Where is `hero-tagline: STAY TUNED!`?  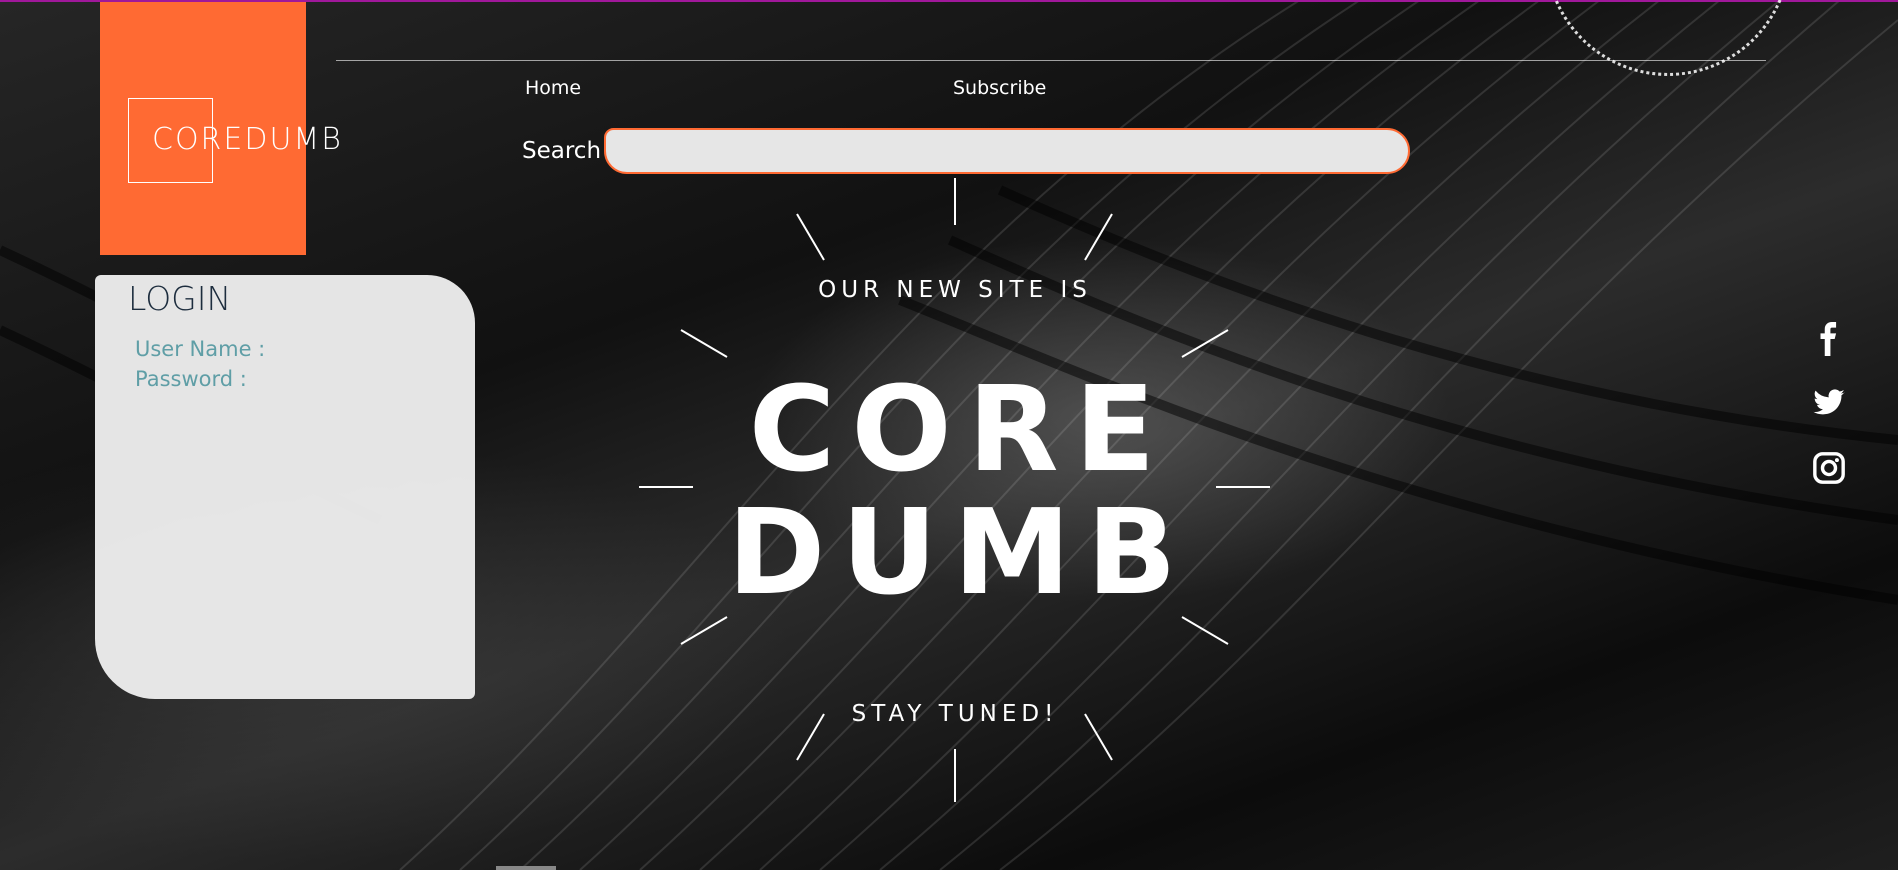 hero-tagline: STAY TUNED! is located at coordinates (955, 714).